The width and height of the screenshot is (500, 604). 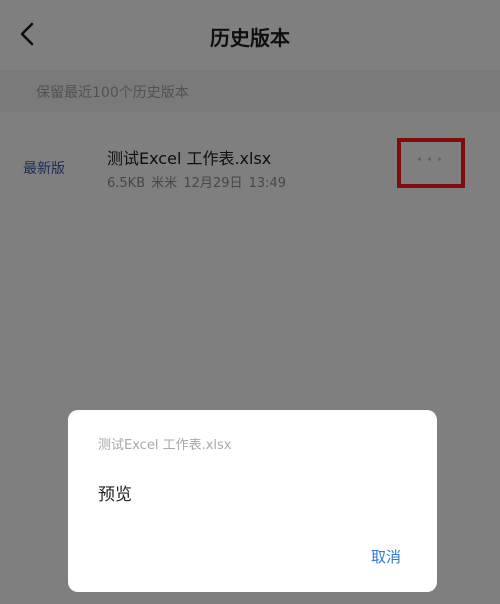 What do you see at coordinates (165, 445) in the screenshot?
I see `dialog-title: 测试Excel 工作表.xlsx` at bounding box center [165, 445].